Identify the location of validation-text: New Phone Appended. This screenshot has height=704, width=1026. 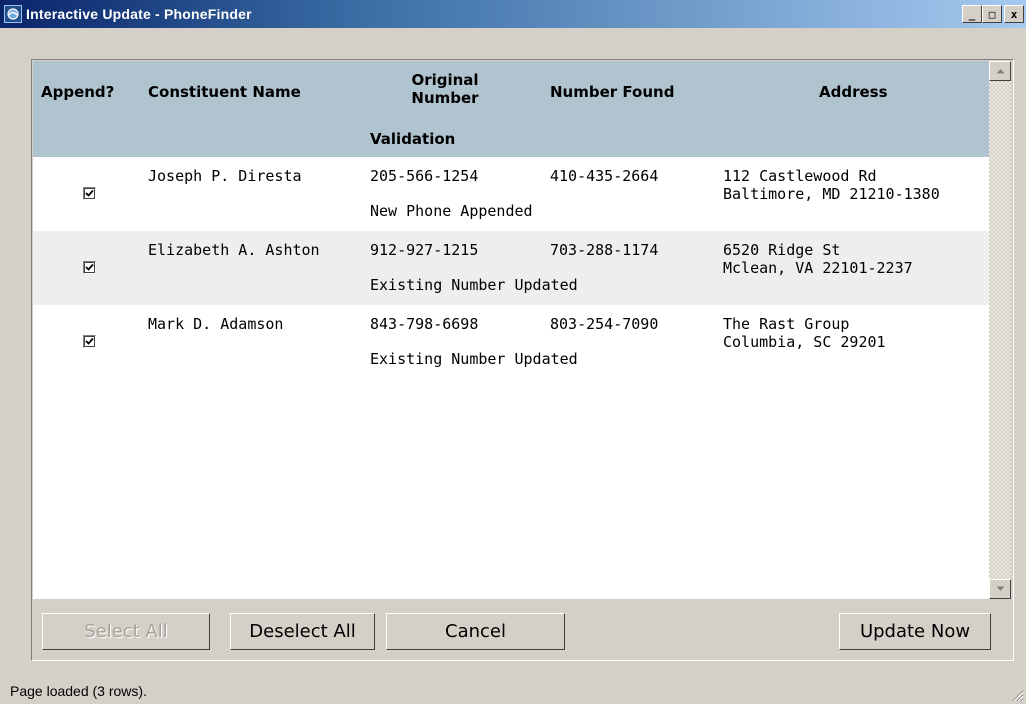
(451, 211).